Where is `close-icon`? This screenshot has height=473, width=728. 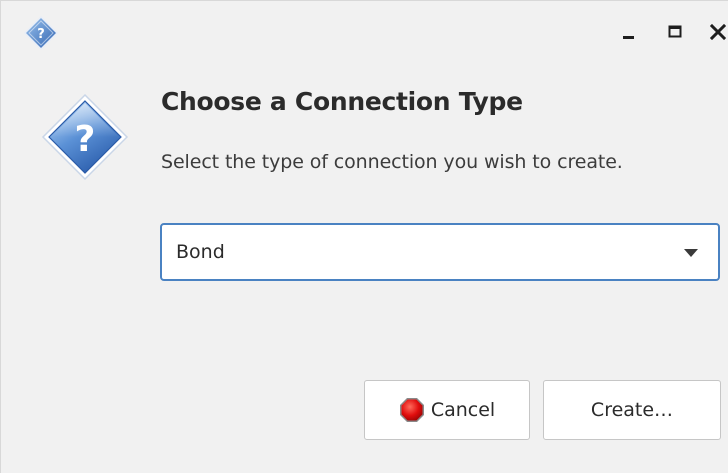 close-icon is located at coordinates (718, 32).